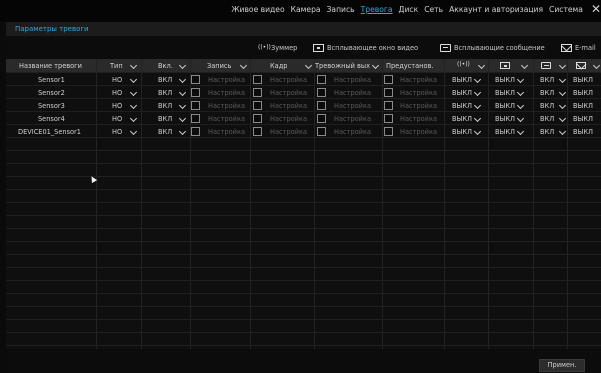 The image size is (601, 373). I want to click on nav-alarm: Тревога, so click(377, 9).